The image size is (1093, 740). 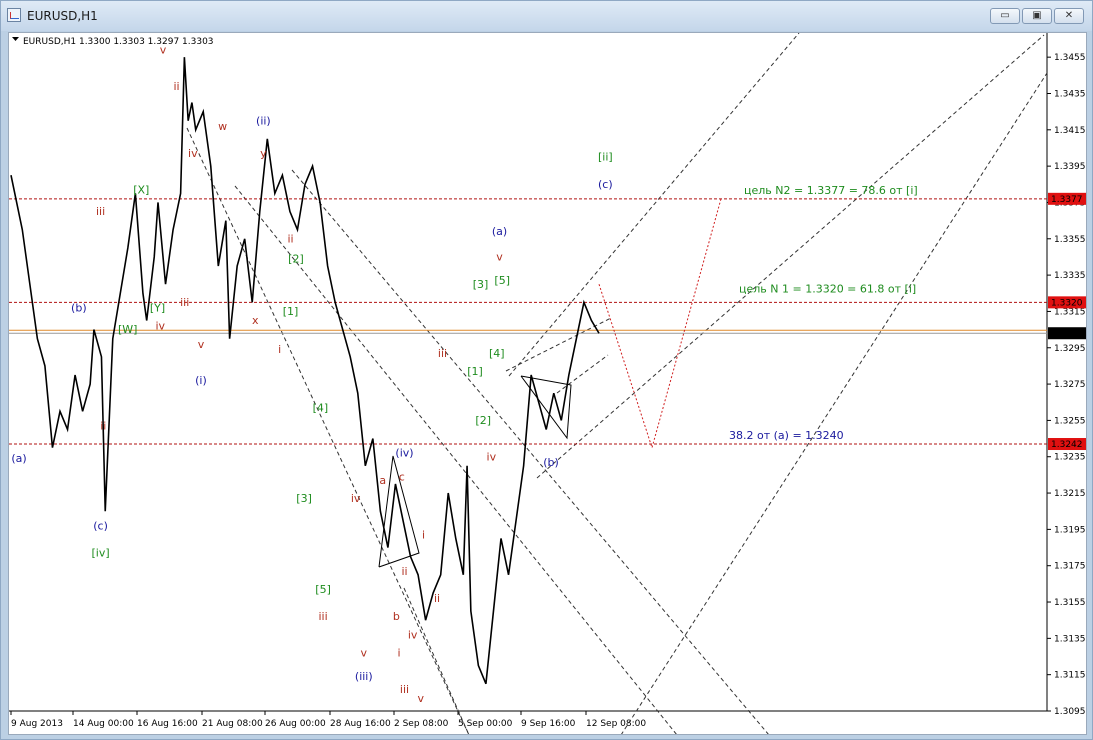 What do you see at coordinates (118, 42) in the screenshot?
I see `chart-header: EURUSD,H1 1.3300 1.3303 1.3297 1.3303` at bounding box center [118, 42].